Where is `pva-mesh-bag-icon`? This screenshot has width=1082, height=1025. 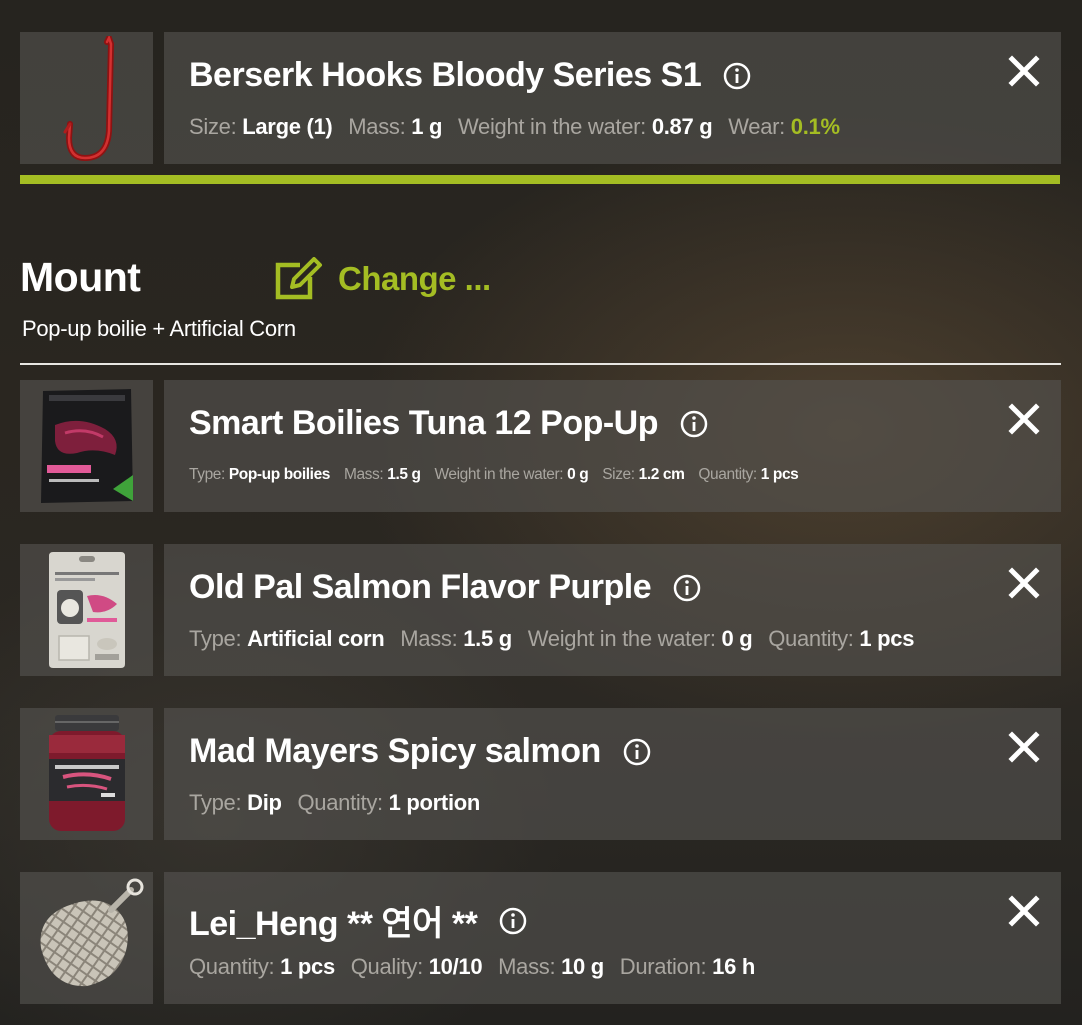
pva-mesh-bag-icon is located at coordinates (91, 932).